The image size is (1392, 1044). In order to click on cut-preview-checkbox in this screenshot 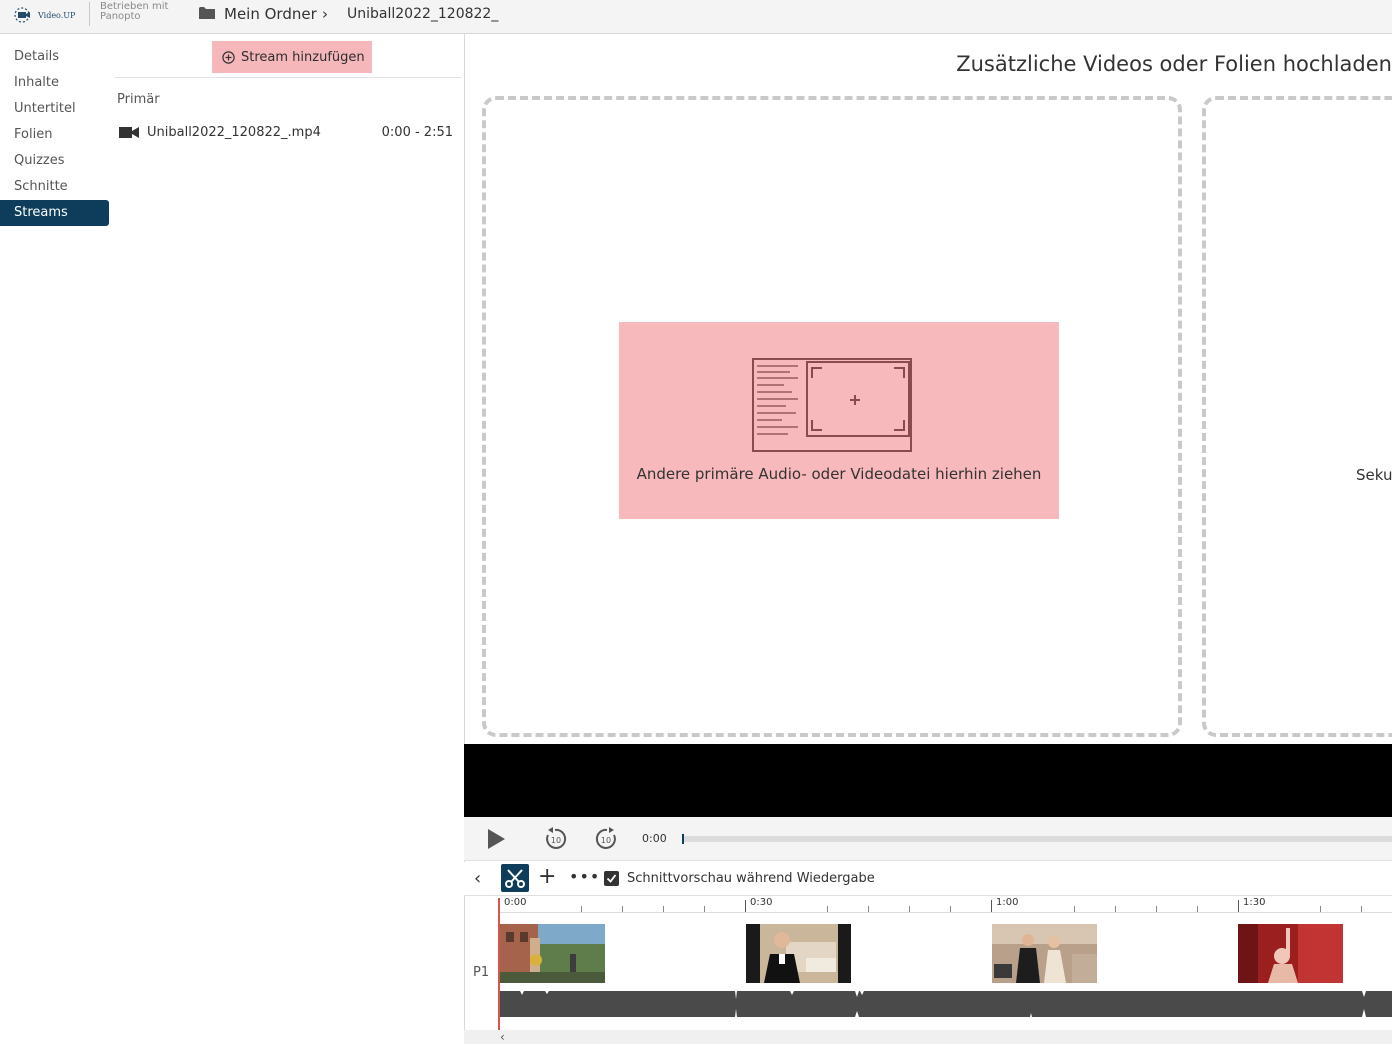, I will do `click(611, 878)`.